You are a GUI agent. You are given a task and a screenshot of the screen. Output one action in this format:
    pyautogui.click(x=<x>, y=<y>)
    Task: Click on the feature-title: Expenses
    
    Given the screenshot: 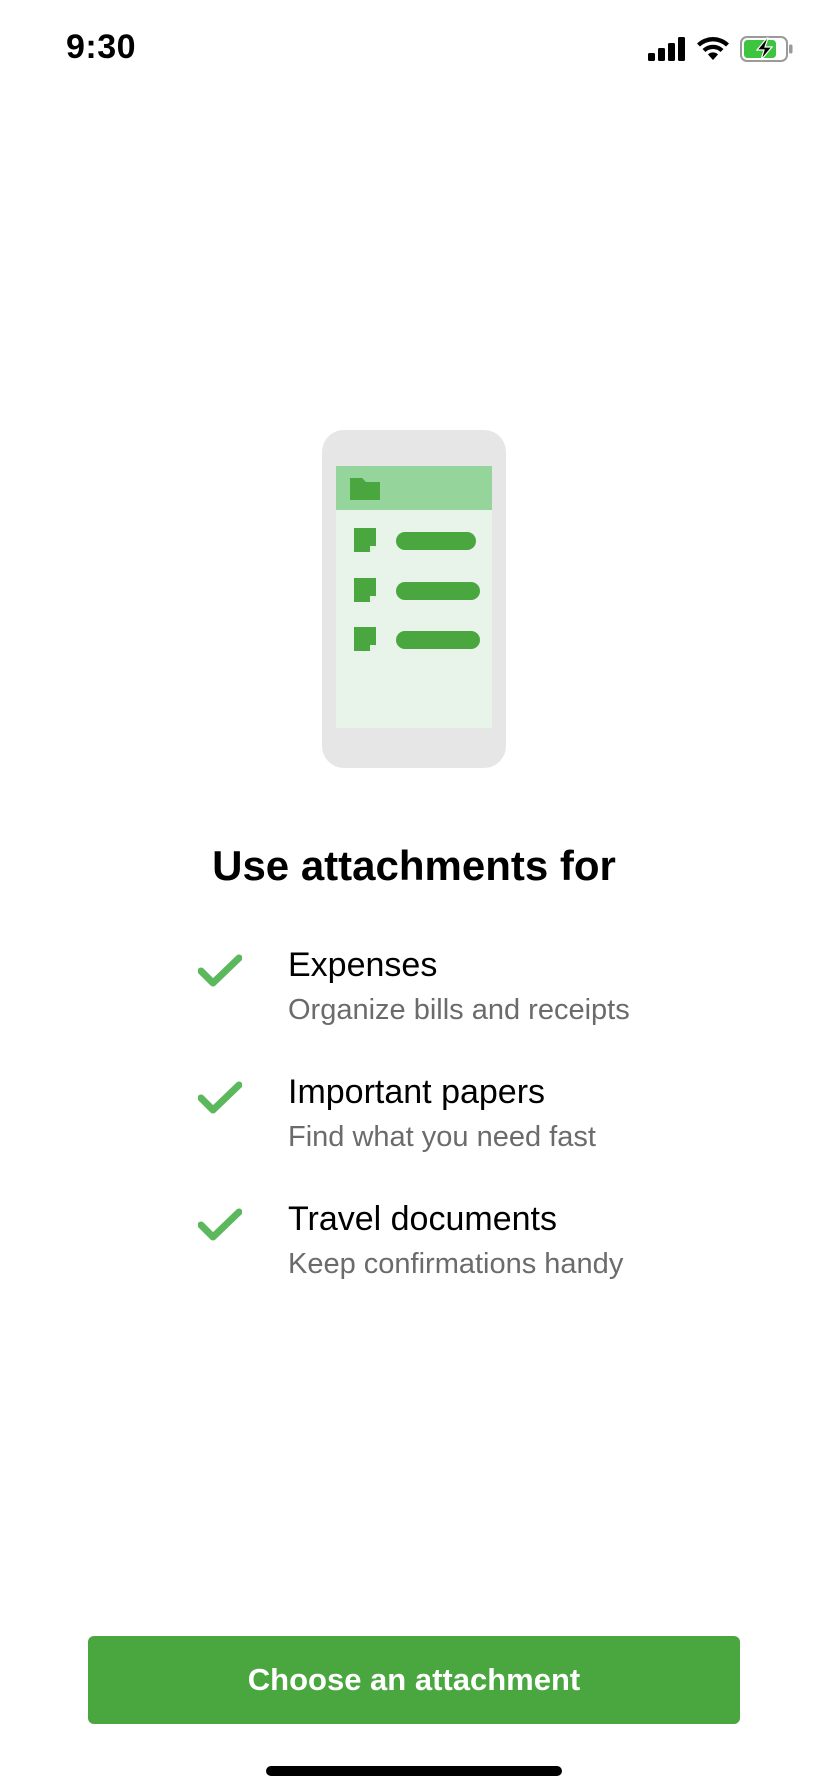 What is the action you would take?
    pyautogui.click(x=363, y=965)
    